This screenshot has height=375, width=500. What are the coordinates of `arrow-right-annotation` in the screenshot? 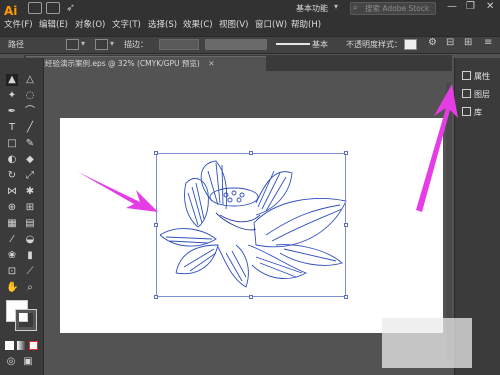 It's located at (437, 148).